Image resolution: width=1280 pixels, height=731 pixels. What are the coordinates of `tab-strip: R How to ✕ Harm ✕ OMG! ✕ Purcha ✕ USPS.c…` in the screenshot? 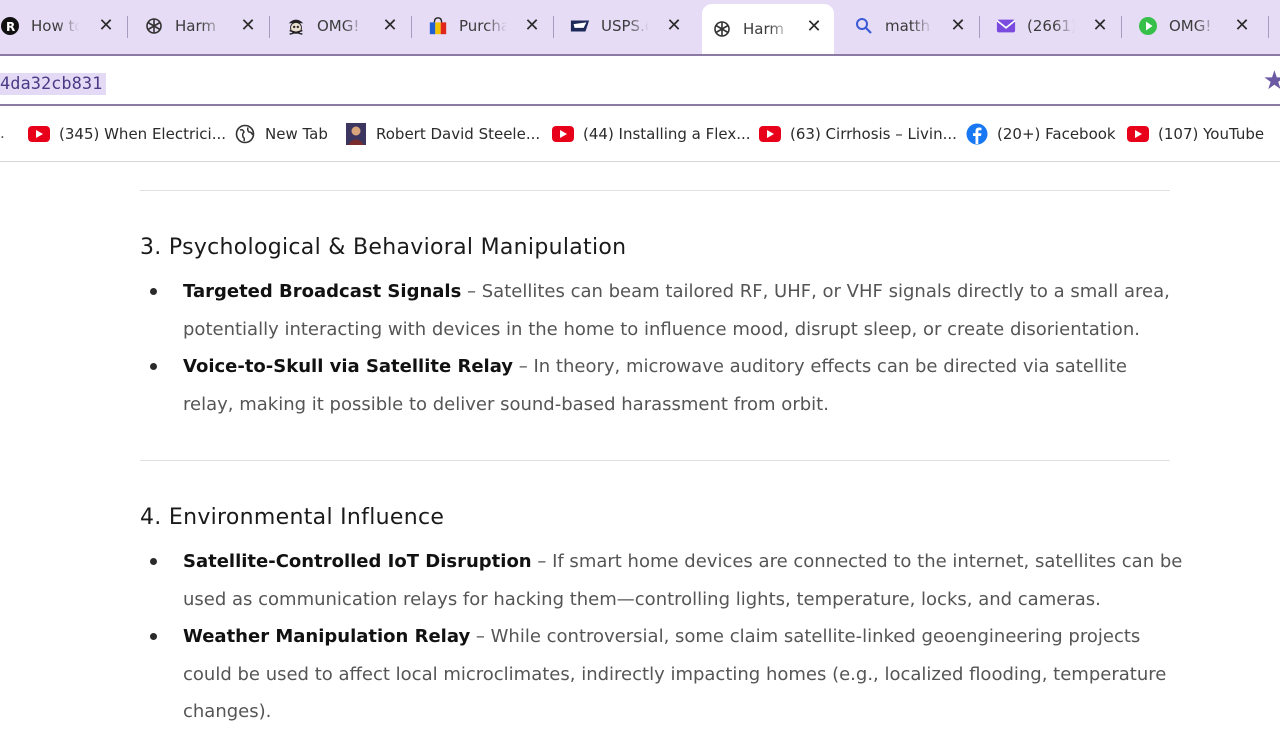 It's located at (640, 27).